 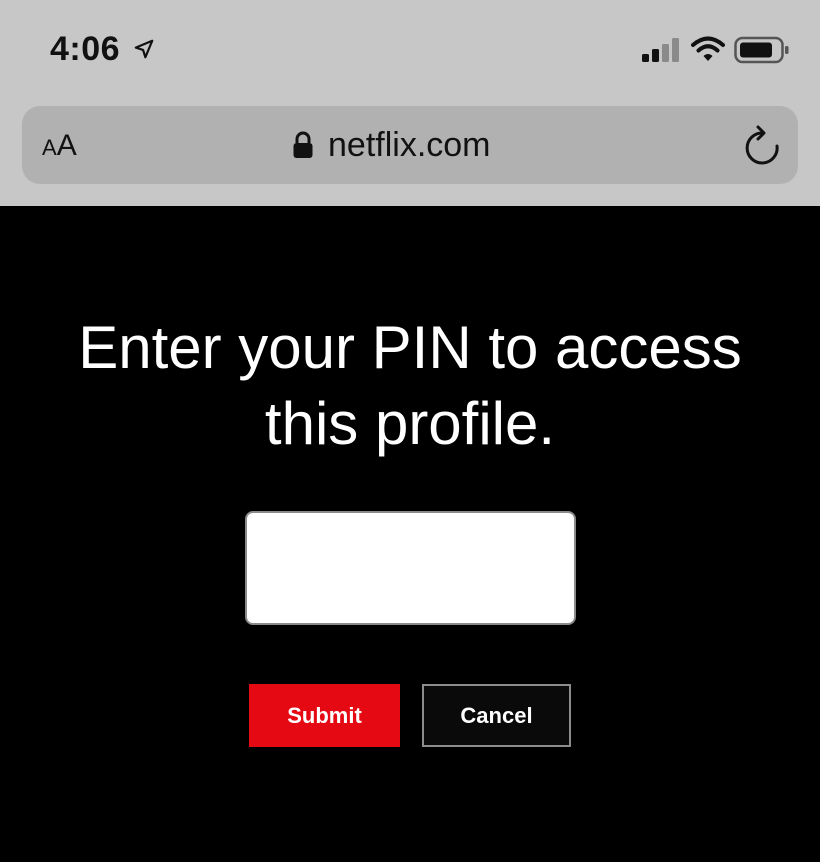 What do you see at coordinates (324, 715) in the screenshot?
I see `submit-button: Submit` at bounding box center [324, 715].